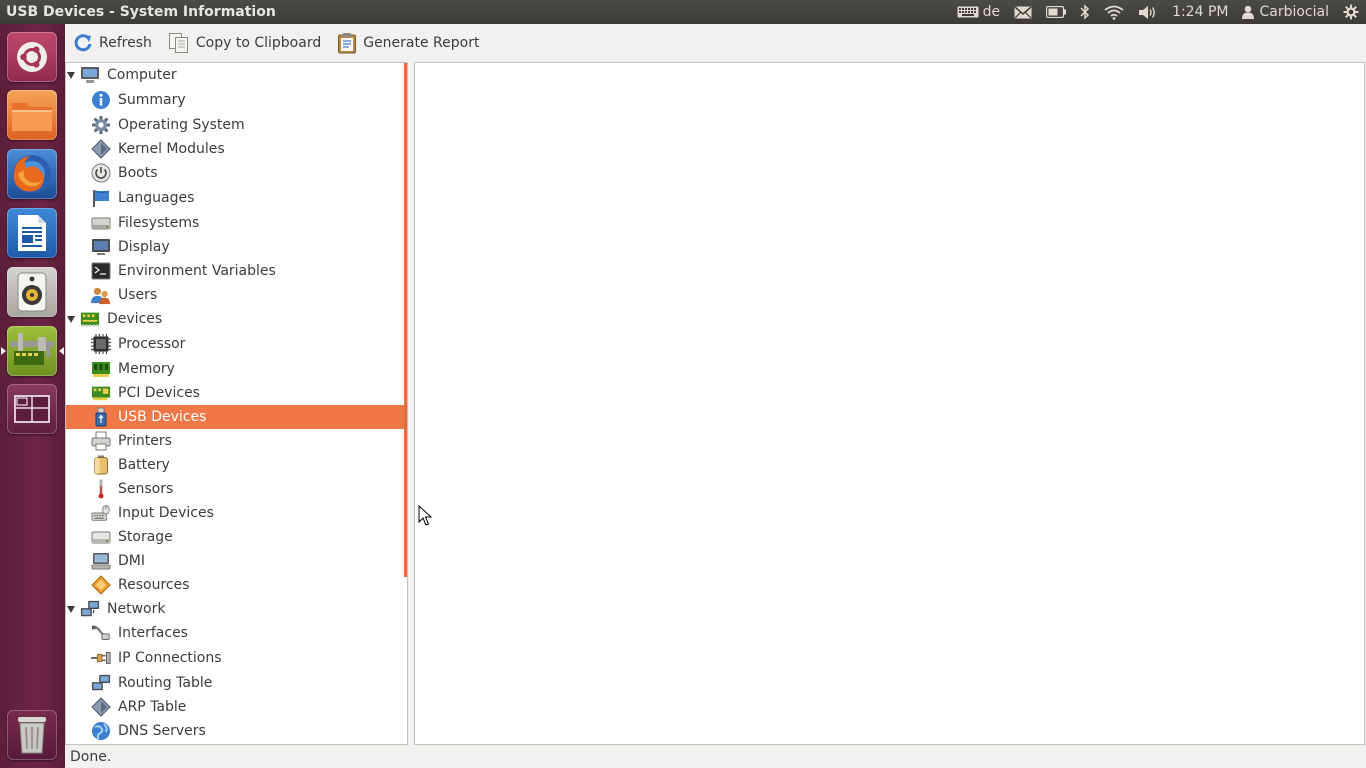  What do you see at coordinates (235, 173) in the screenshot?
I see `tree-item-boots: Boots` at bounding box center [235, 173].